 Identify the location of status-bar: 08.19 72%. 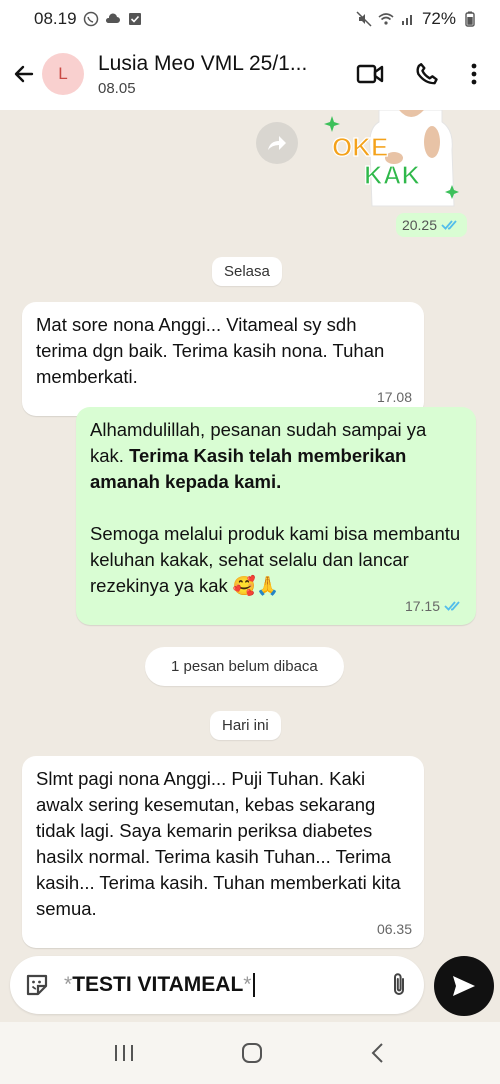
(250, 19).